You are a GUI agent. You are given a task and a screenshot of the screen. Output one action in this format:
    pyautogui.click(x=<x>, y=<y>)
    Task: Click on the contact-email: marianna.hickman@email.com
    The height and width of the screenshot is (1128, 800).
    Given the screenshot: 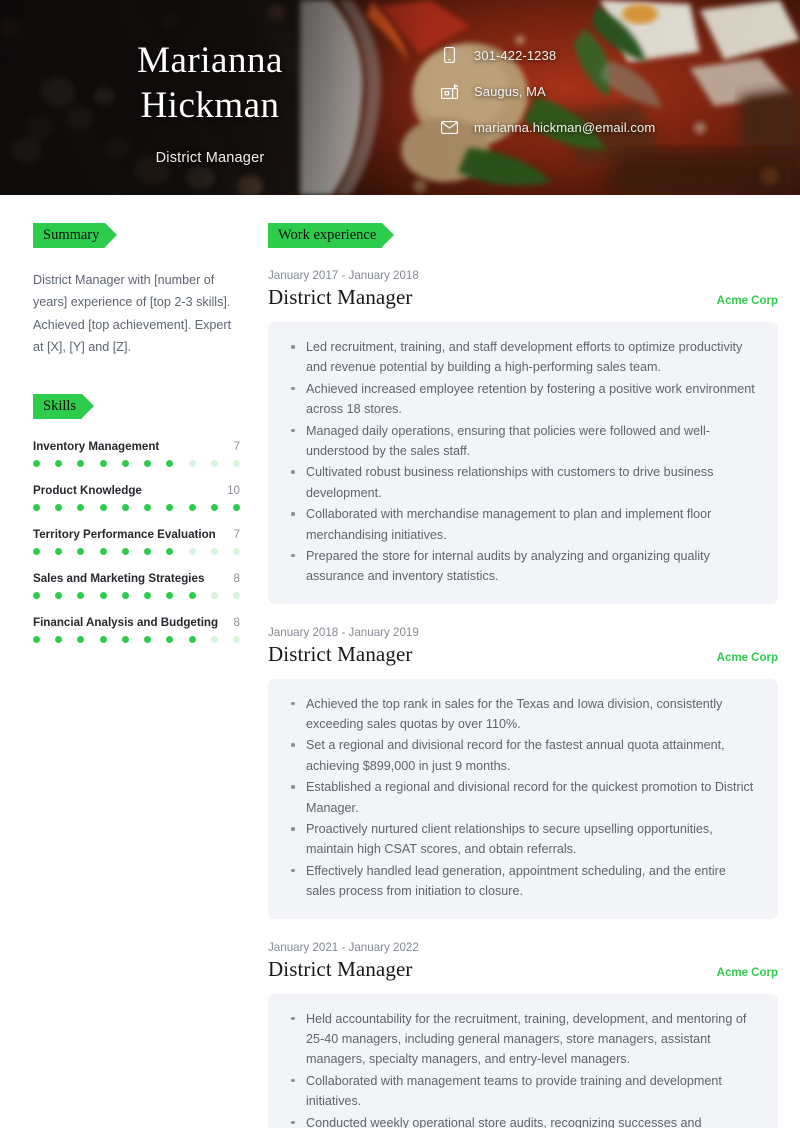 What is the action you would take?
    pyautogui.click(x=619, y=127)
    